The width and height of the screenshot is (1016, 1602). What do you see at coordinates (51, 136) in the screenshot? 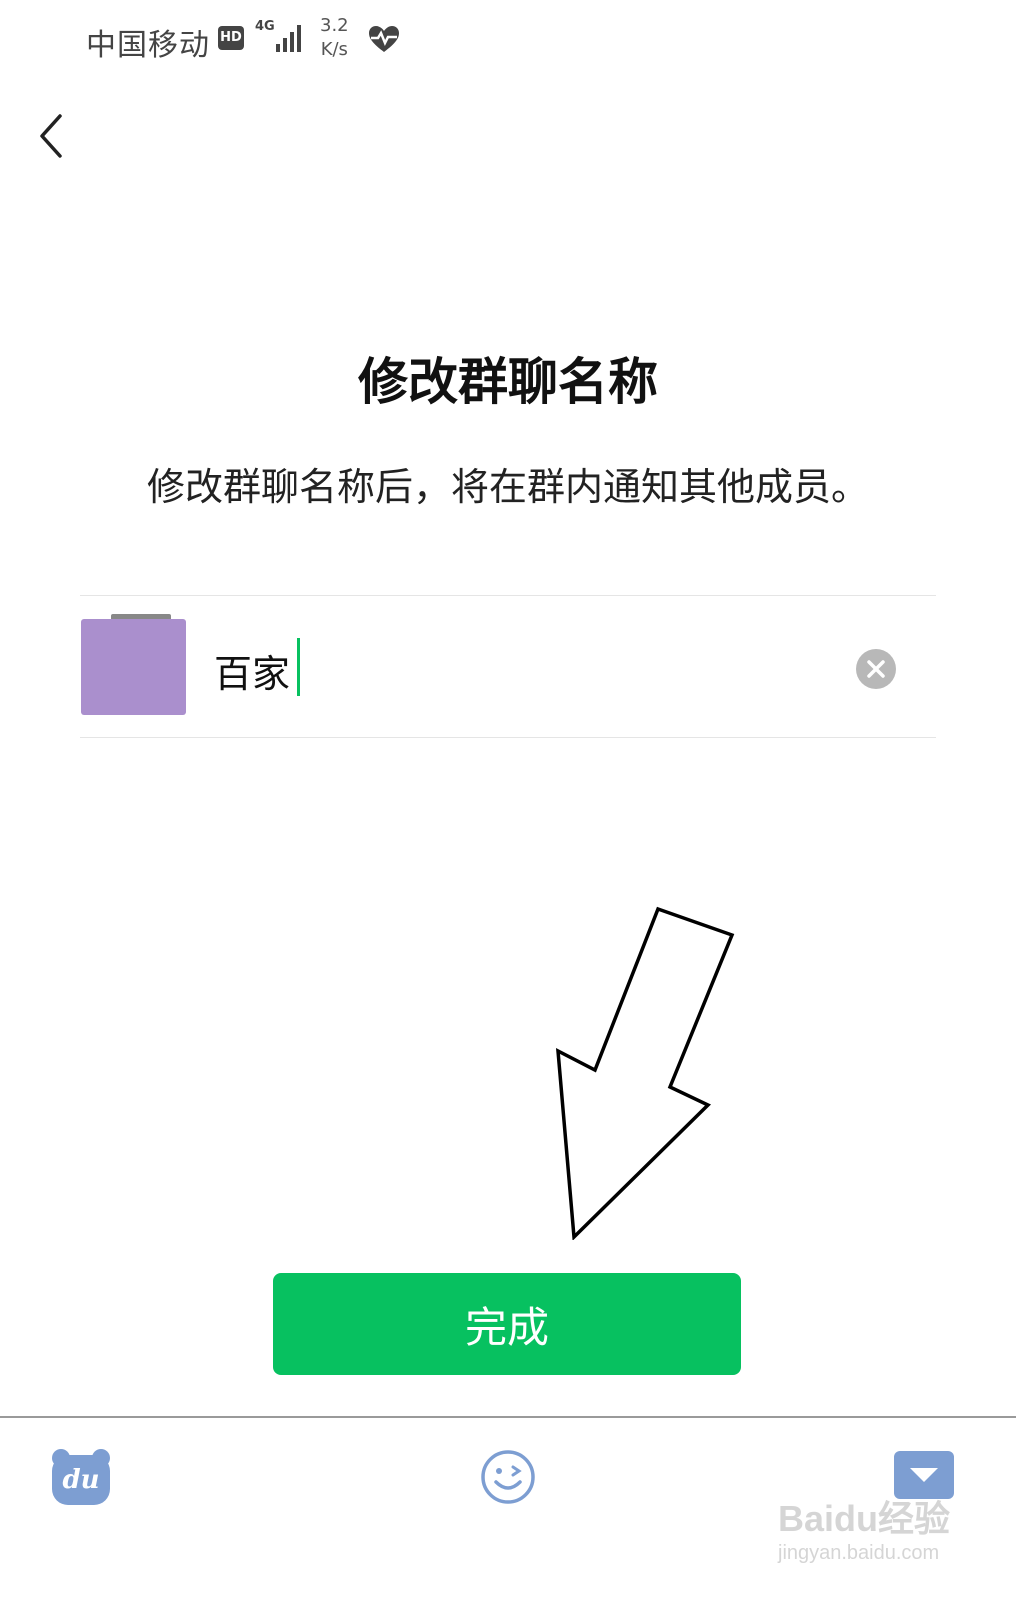
I see `chevron-left-icon` at bounding box center [51, 136].